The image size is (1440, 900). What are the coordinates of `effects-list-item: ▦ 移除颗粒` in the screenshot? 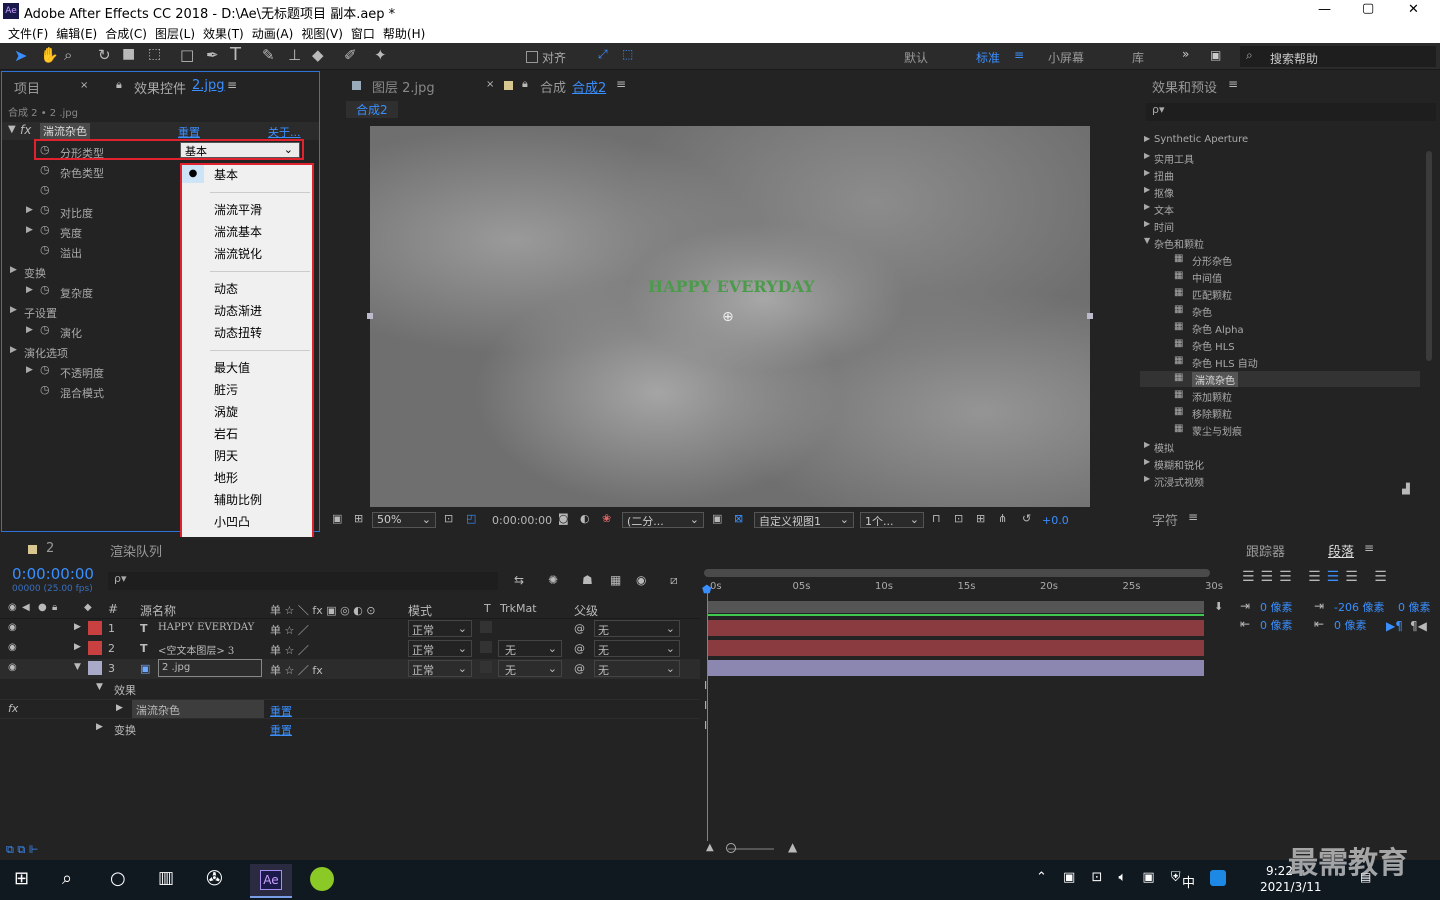 It's located at (1280, 413).